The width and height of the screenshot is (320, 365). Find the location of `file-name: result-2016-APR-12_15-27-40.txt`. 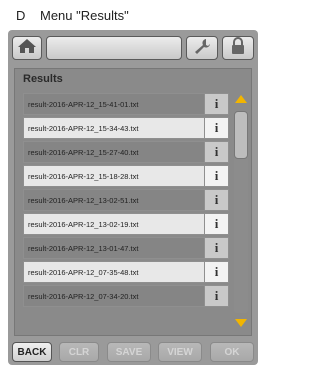

file-name: result-2016-APR-12_15-27-40.txt is located at coordinates (83, 152).